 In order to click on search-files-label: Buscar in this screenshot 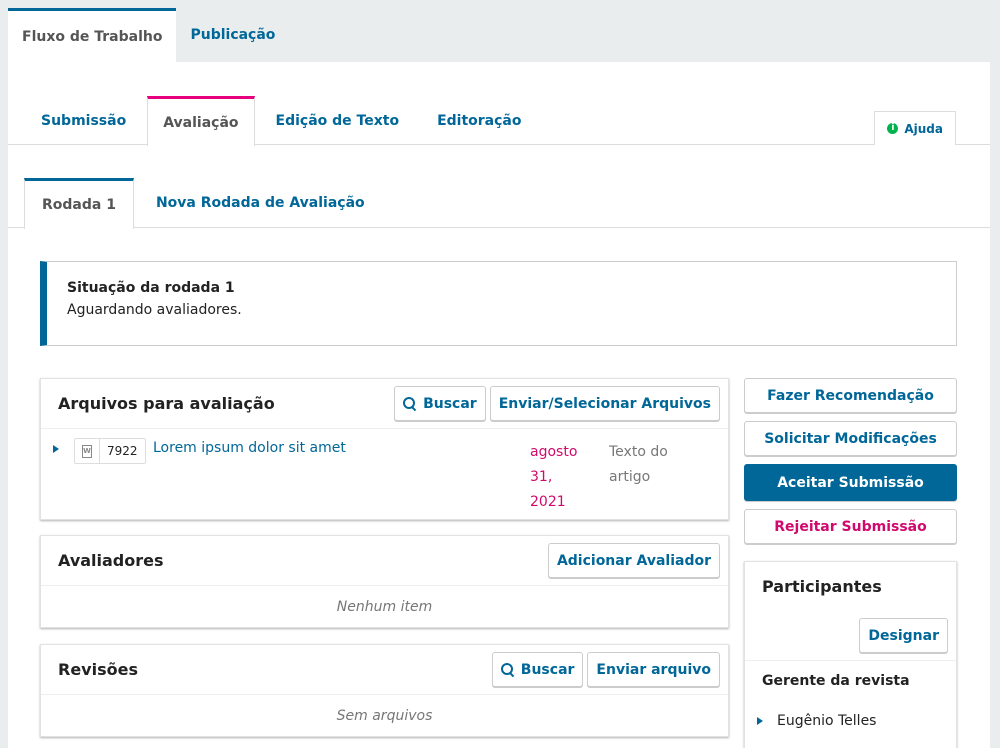, I will do `click(450, 403)`.